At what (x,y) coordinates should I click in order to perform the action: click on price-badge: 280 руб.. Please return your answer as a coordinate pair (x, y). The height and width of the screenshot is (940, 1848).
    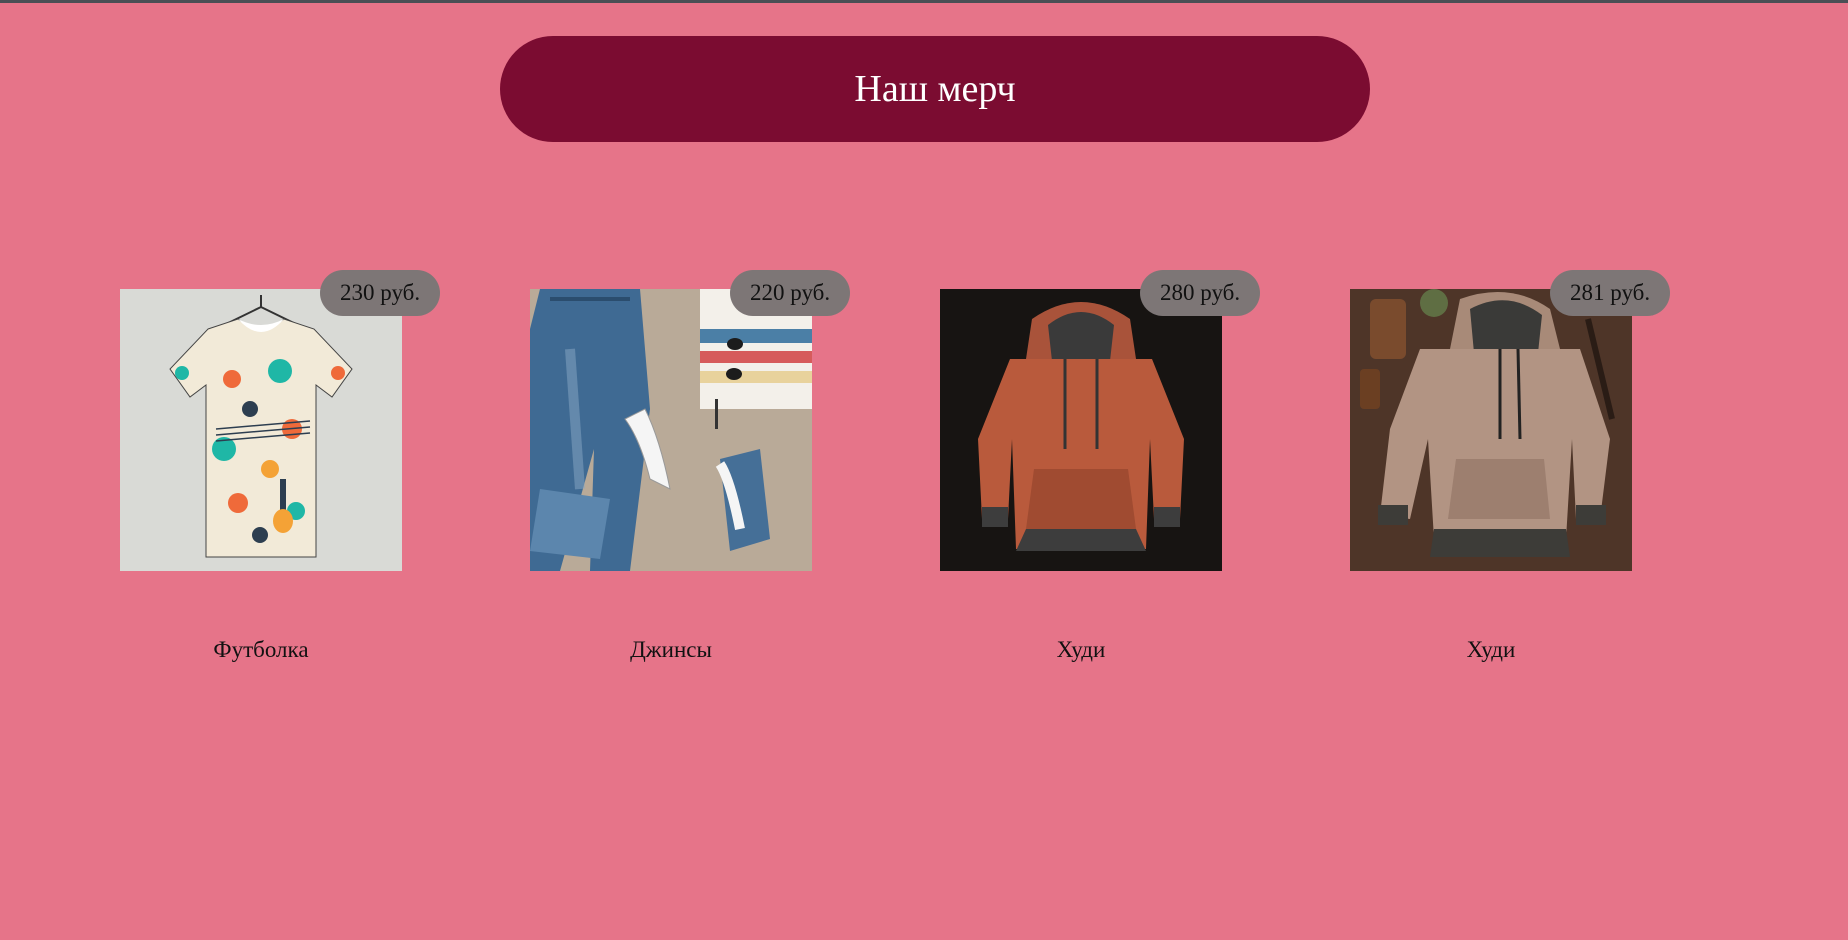
    Looking at the image, I should click on (1200, 293).